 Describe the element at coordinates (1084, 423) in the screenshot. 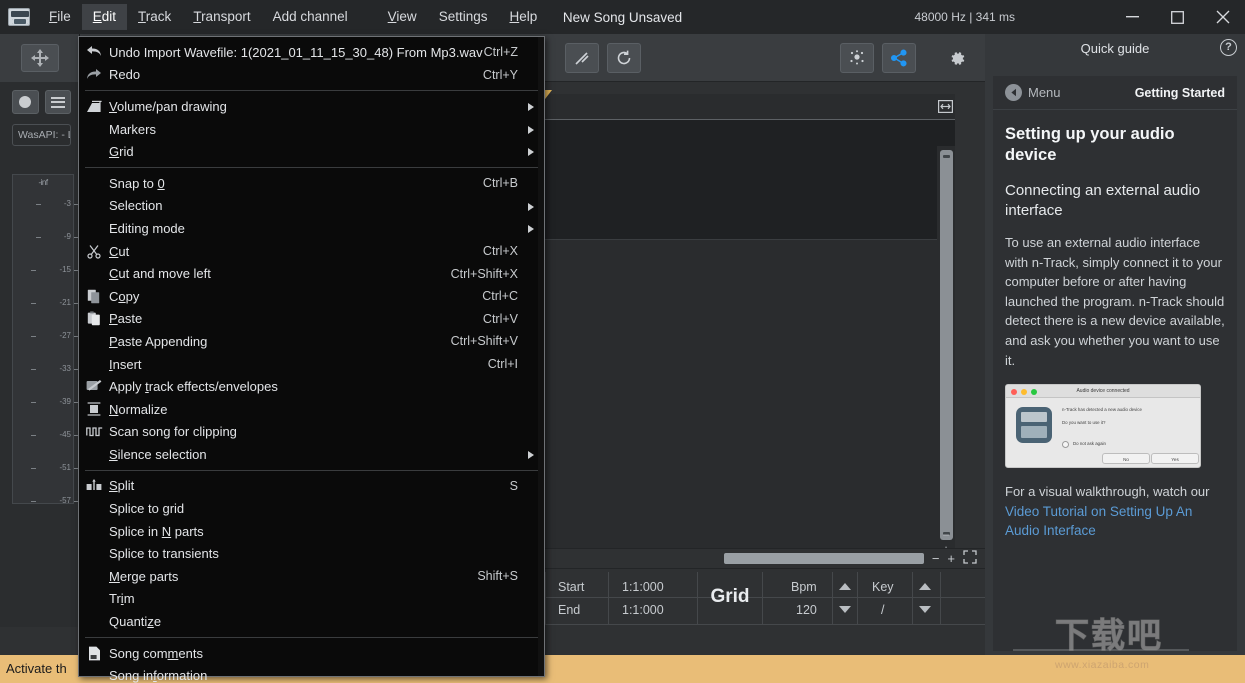

I see `dialog-line2: Do you want to use it?` at that location.